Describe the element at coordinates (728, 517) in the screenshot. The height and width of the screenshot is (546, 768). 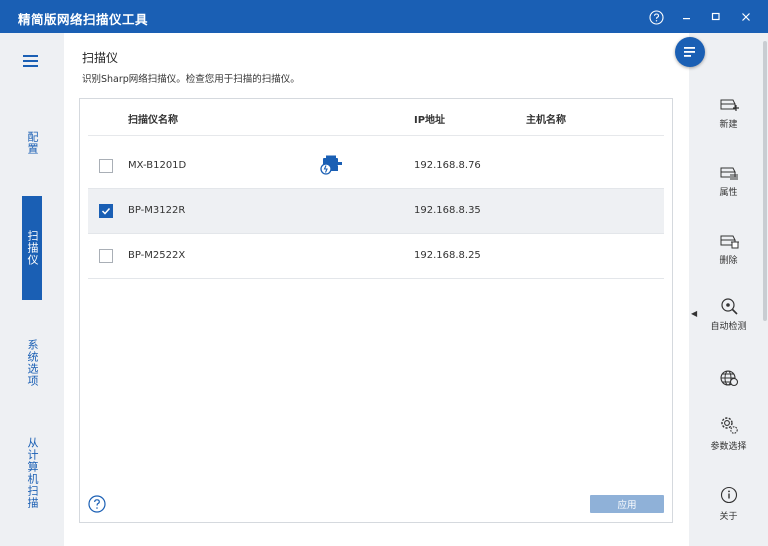
I see `about-label: 关于` at that location.